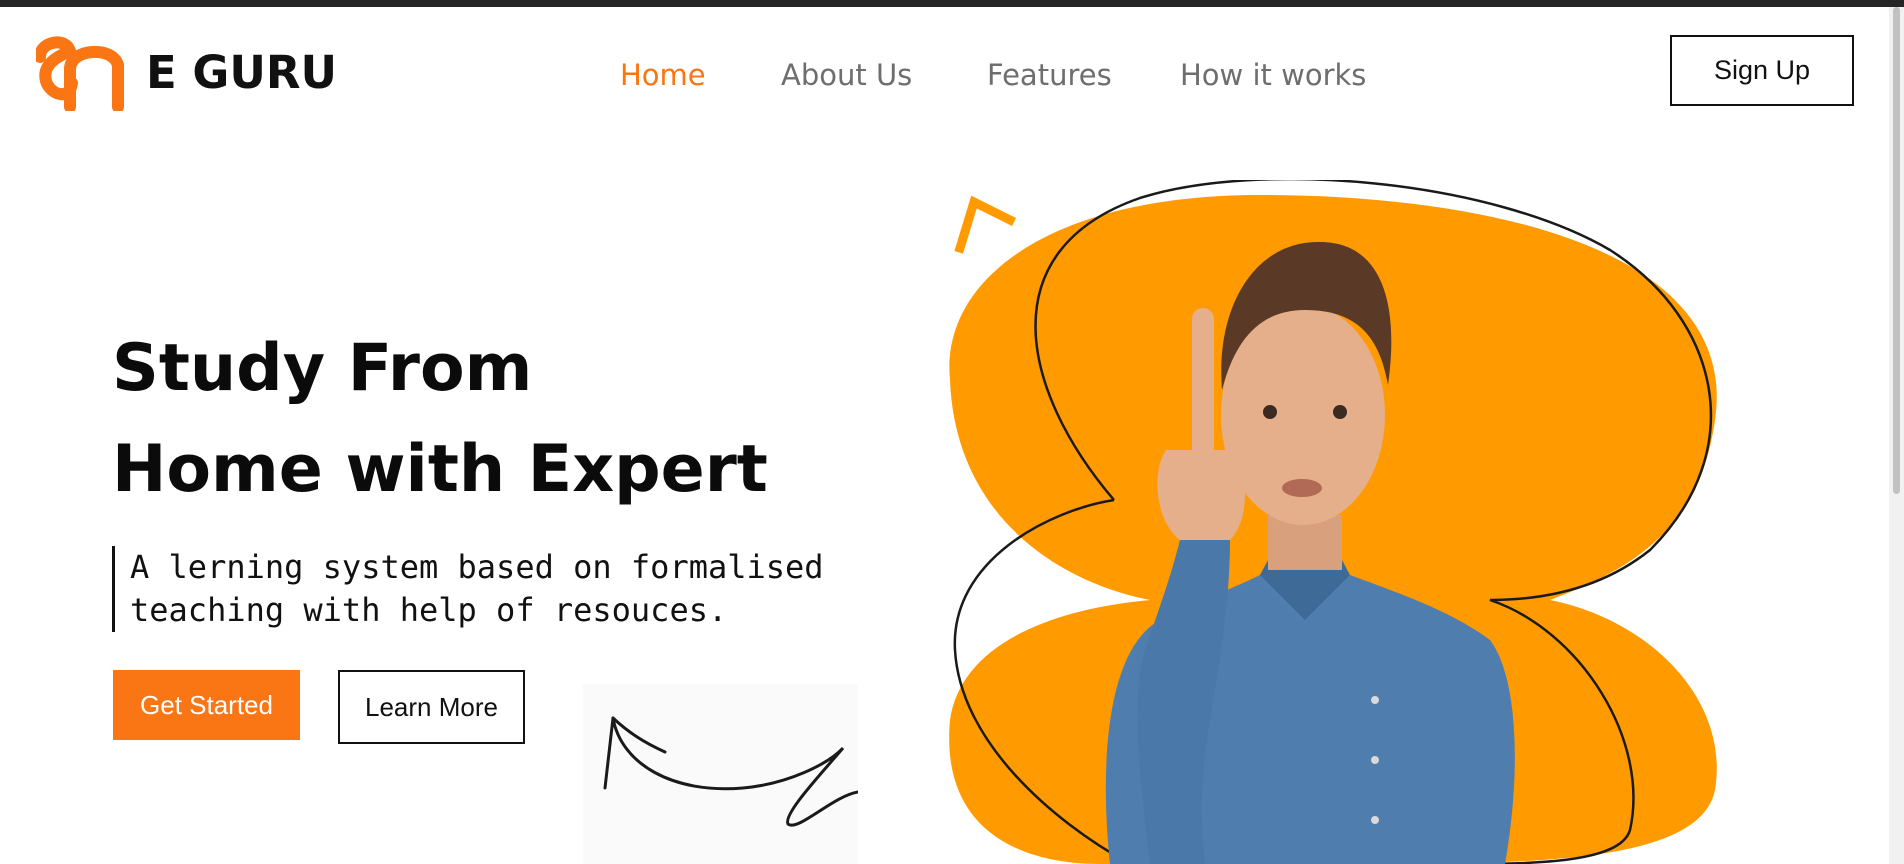 The image size is (1904, 864). I want to click on hero-subtitle-line-2: teaching with help of resouces., so click(429, 610).